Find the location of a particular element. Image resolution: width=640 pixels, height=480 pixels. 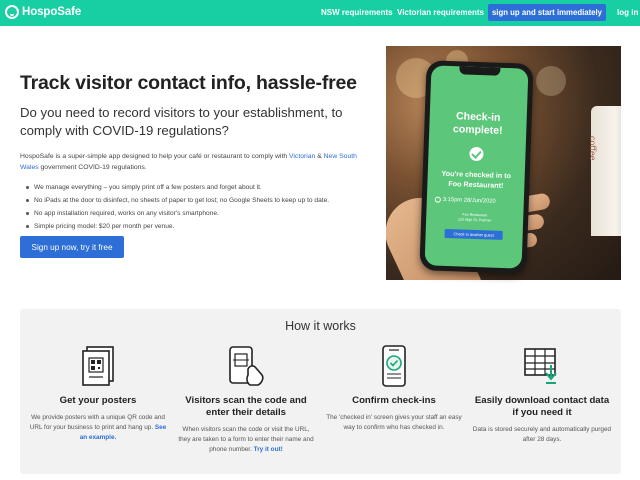

step-title: Confirm check-ins is located at coordinates (394, 400).